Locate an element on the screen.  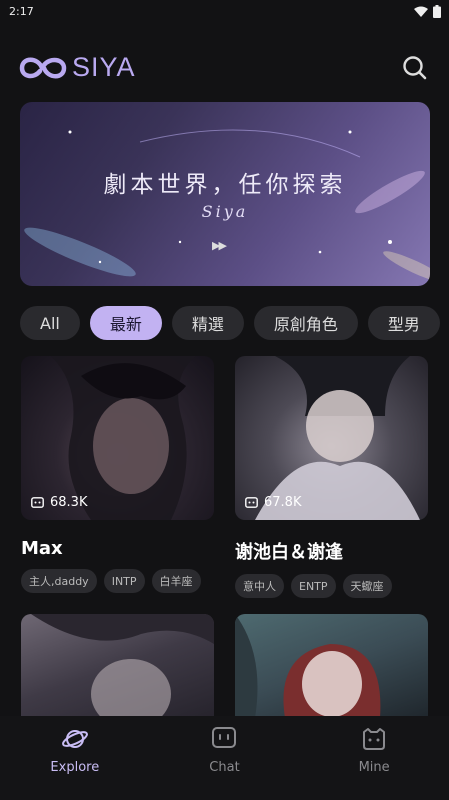
status-bar: 2:17 is located at coordinates (224, 11).